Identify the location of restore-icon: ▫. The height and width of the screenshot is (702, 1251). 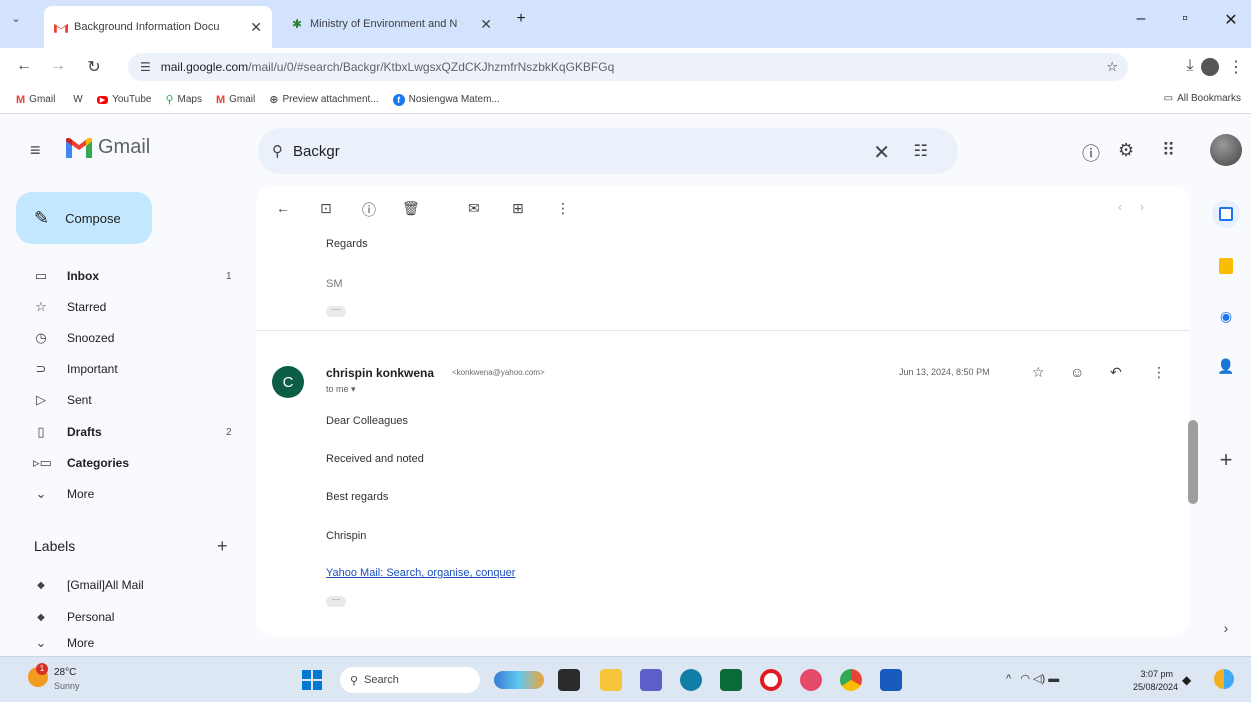
(1185, 19).